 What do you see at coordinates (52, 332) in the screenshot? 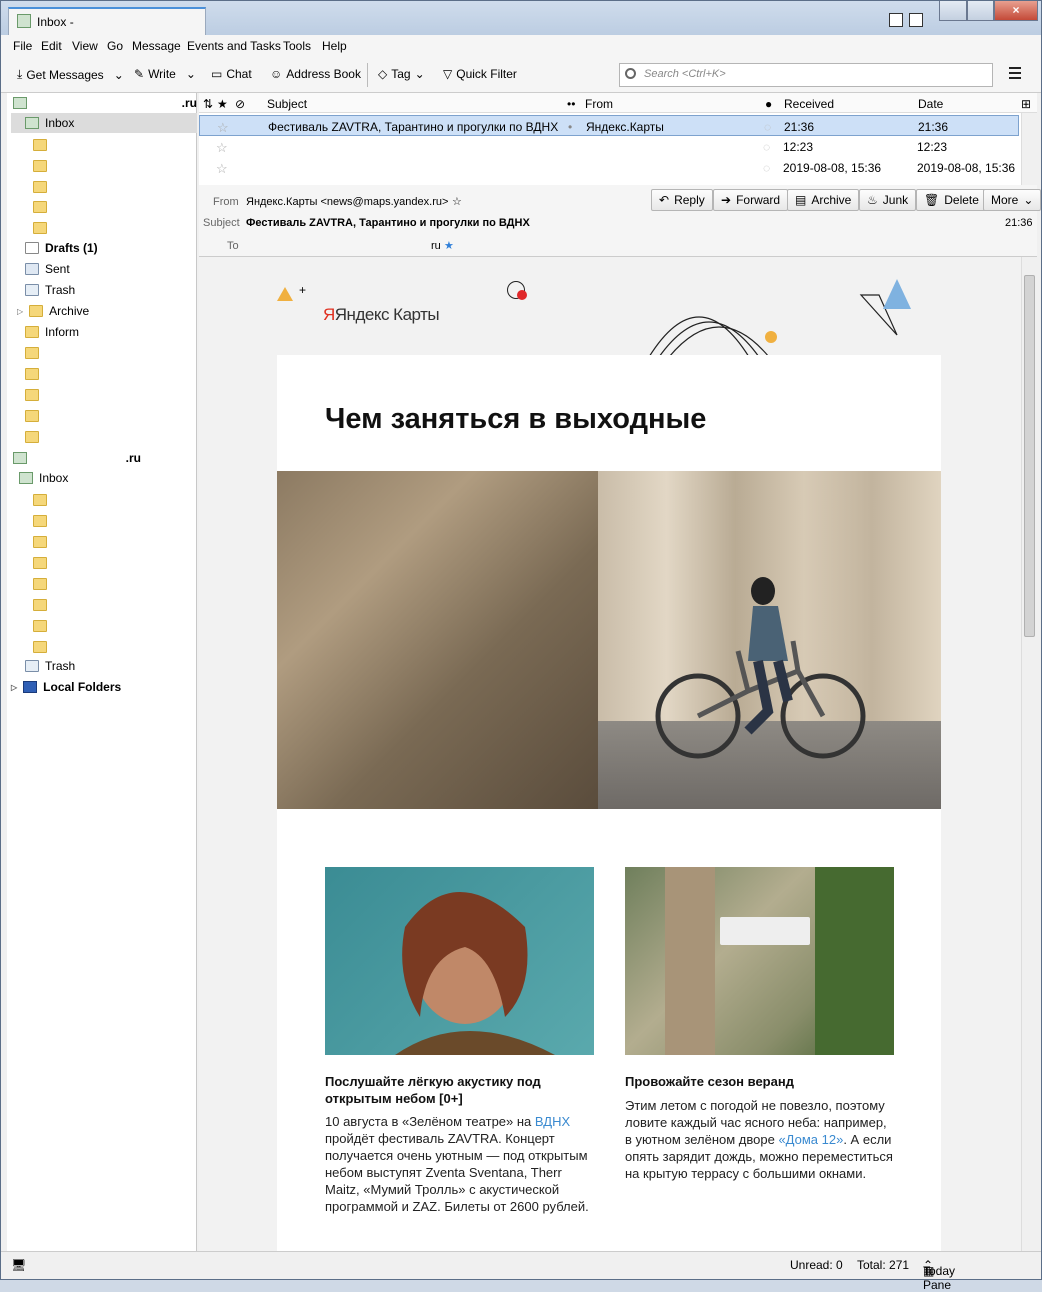
I see `folder-inform: Inform` at bounding box center [52, 332].